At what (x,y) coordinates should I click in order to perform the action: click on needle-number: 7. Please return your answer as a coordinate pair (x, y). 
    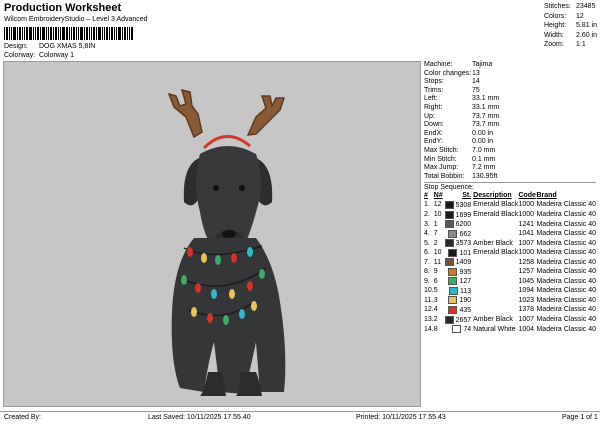
    Looking at the image, I should click on (435, 234).